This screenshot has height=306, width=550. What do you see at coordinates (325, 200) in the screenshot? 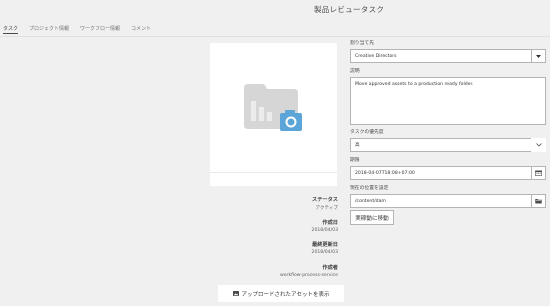
I see `status-label: ステータス` at bounding box center [325, 200].